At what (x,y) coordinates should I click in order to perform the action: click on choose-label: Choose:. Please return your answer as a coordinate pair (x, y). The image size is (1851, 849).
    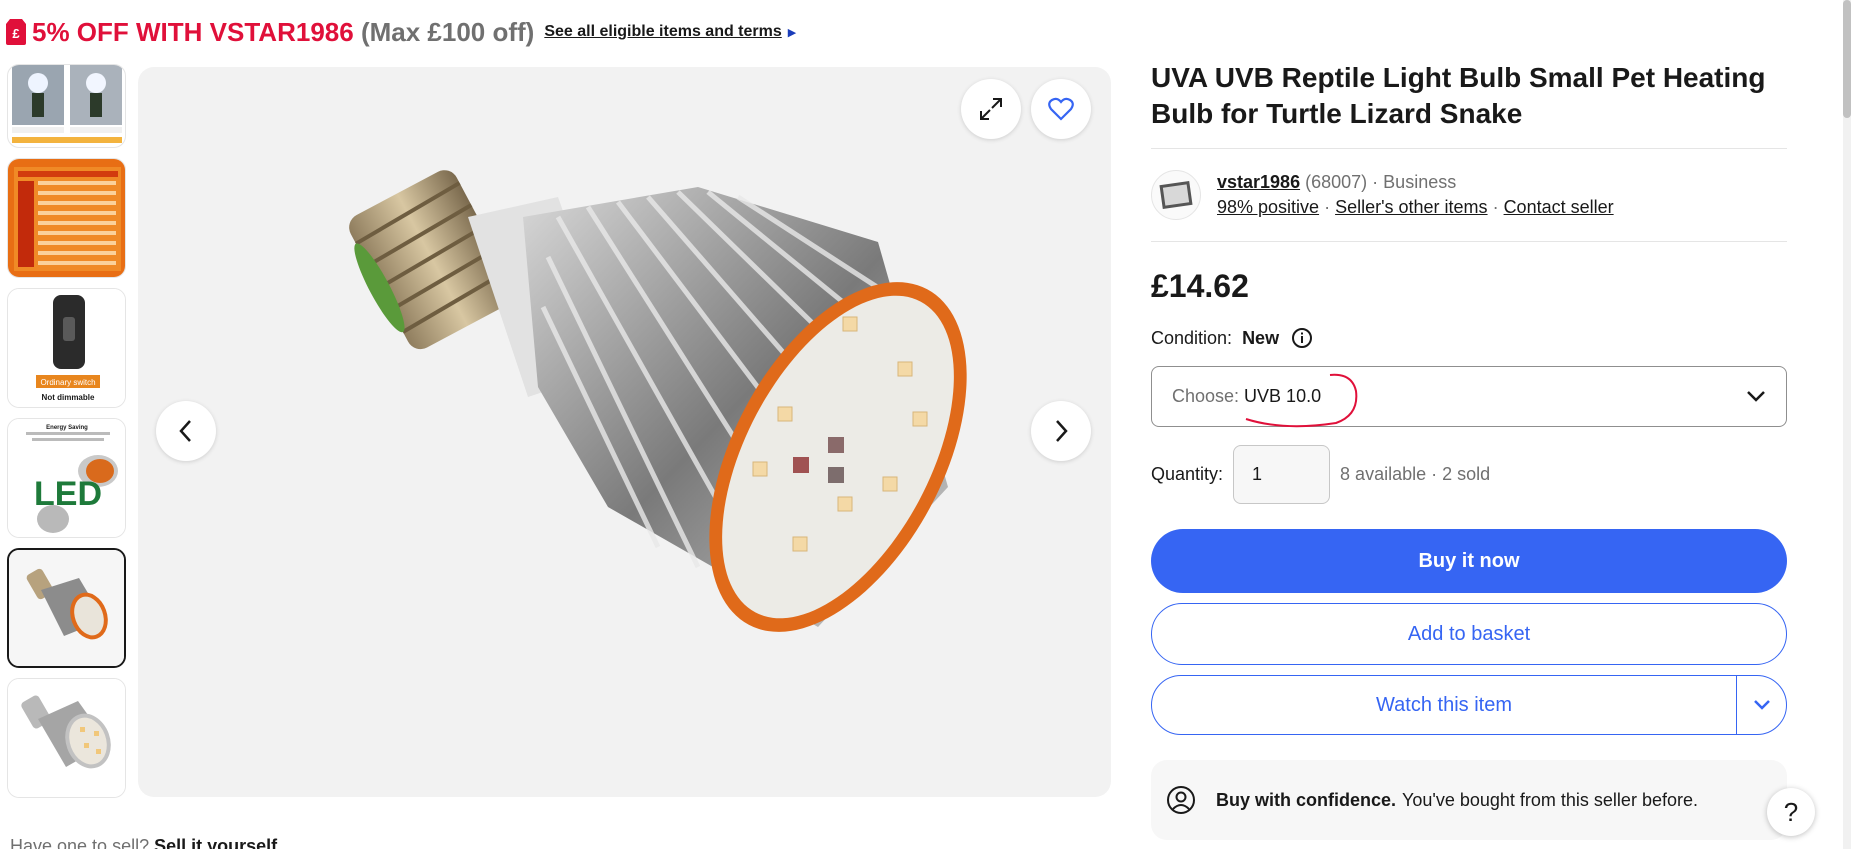
    Looking at the image, I should click on (1206, 396).